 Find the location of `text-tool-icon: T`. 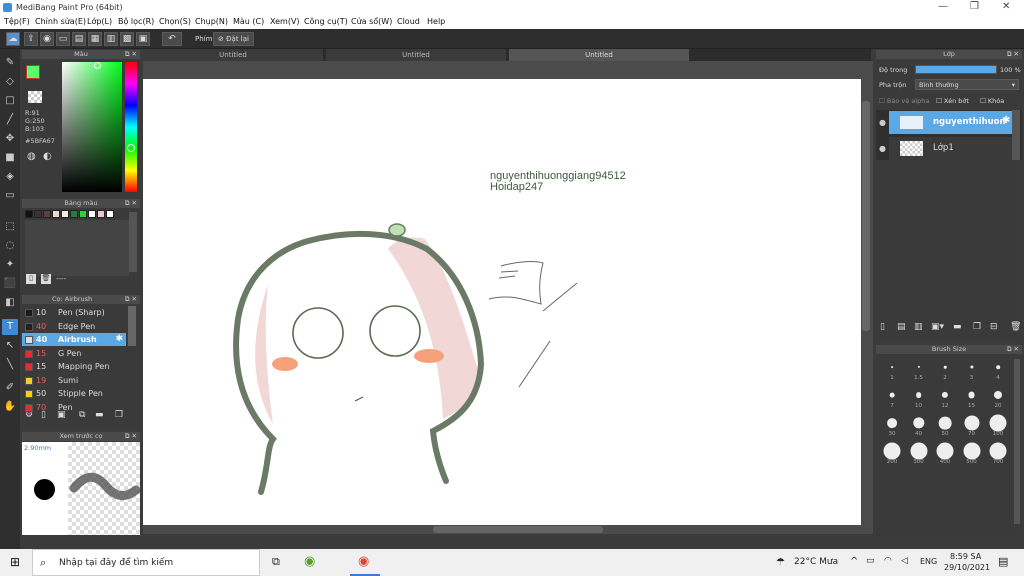

text-tool-icon: T is located at coordinates (10, 327).